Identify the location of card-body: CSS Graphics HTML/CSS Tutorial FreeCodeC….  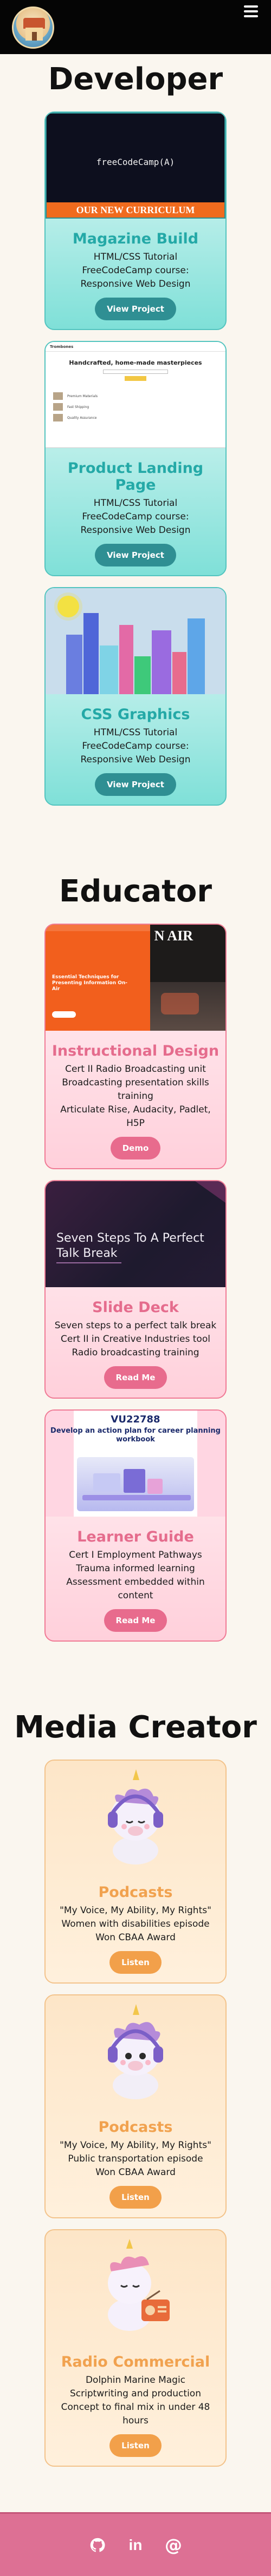
(135, 749).